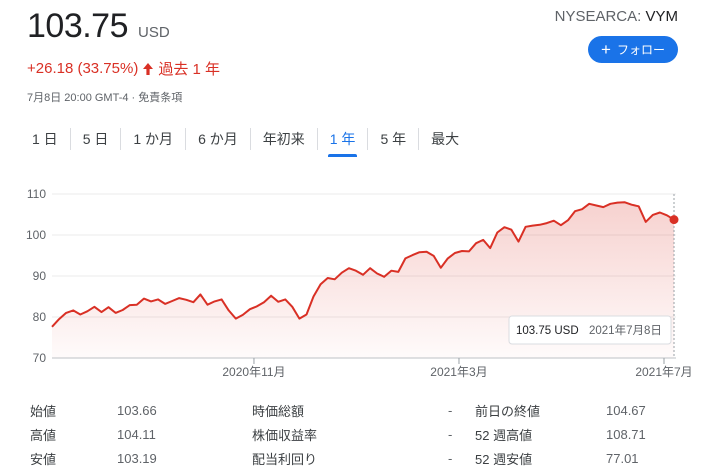  Describe the element at coordinates (40, 358) in the screenshot. I see `y-tick-label: 70` at that location.